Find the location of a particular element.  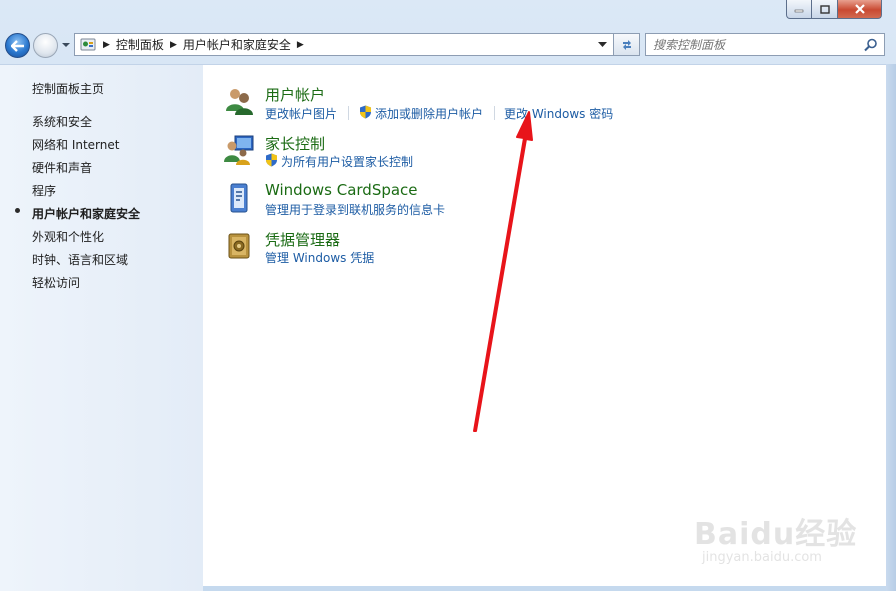

address-bar: ▶ 控制面板 ▶ 用户帐户和家庭安全 ▶ is located at coordinates (344, 44).